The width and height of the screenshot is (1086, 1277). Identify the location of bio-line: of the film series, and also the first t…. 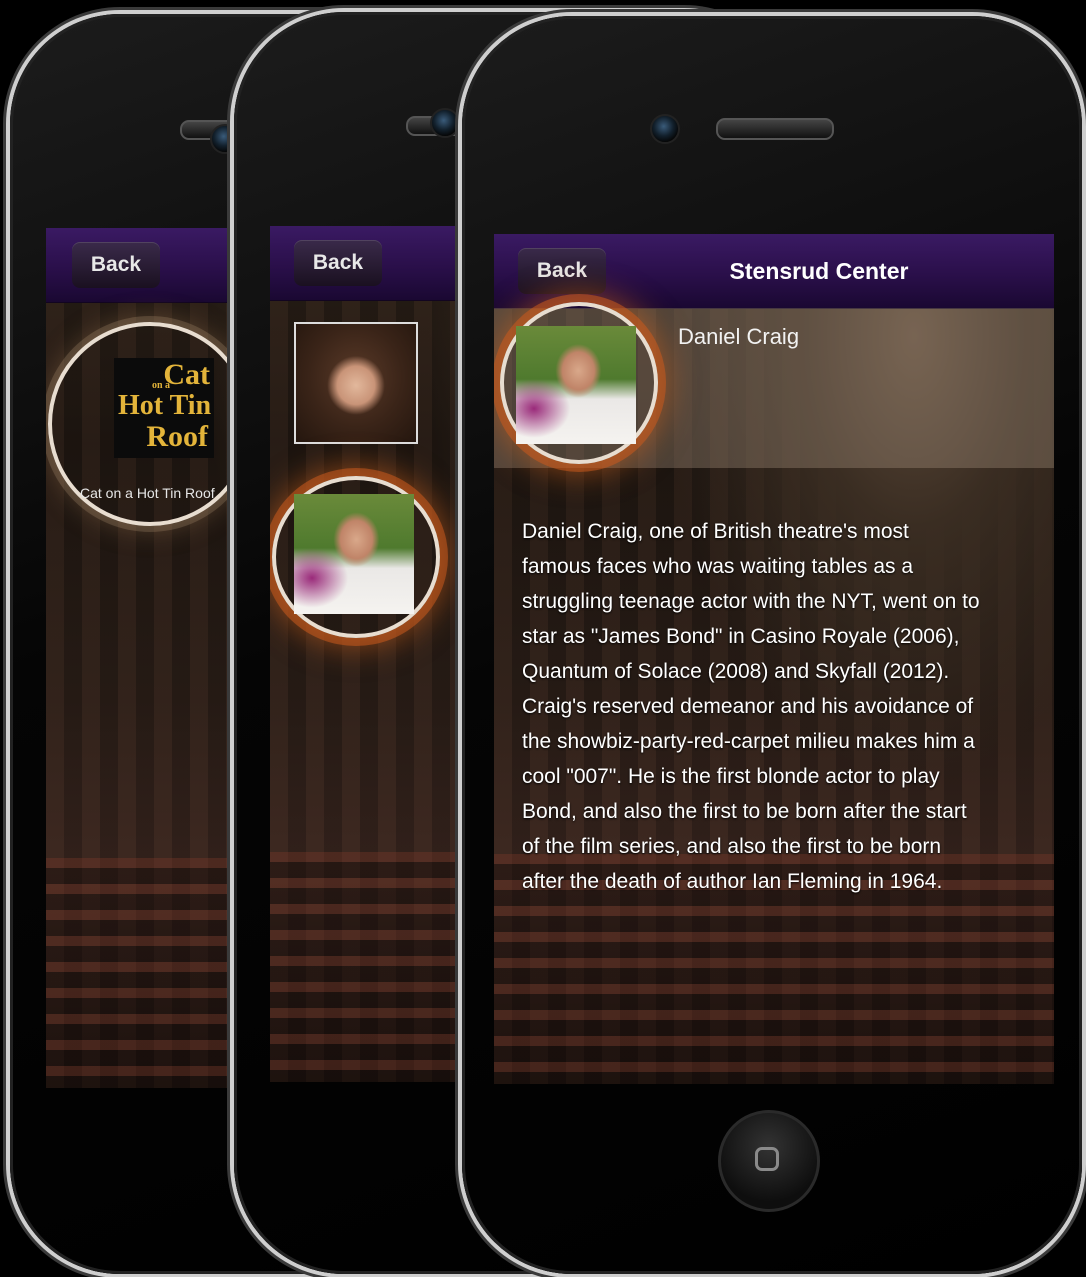
(732, 846).